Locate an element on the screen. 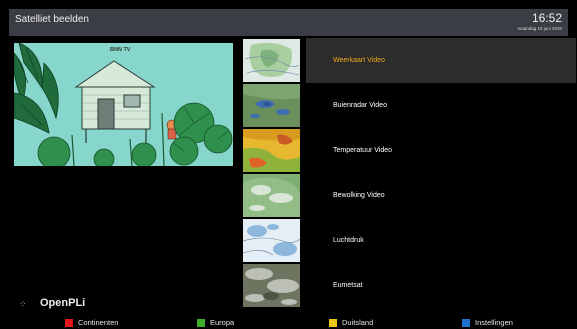  cartoon-scene-image is located at coordinates (123, 104).